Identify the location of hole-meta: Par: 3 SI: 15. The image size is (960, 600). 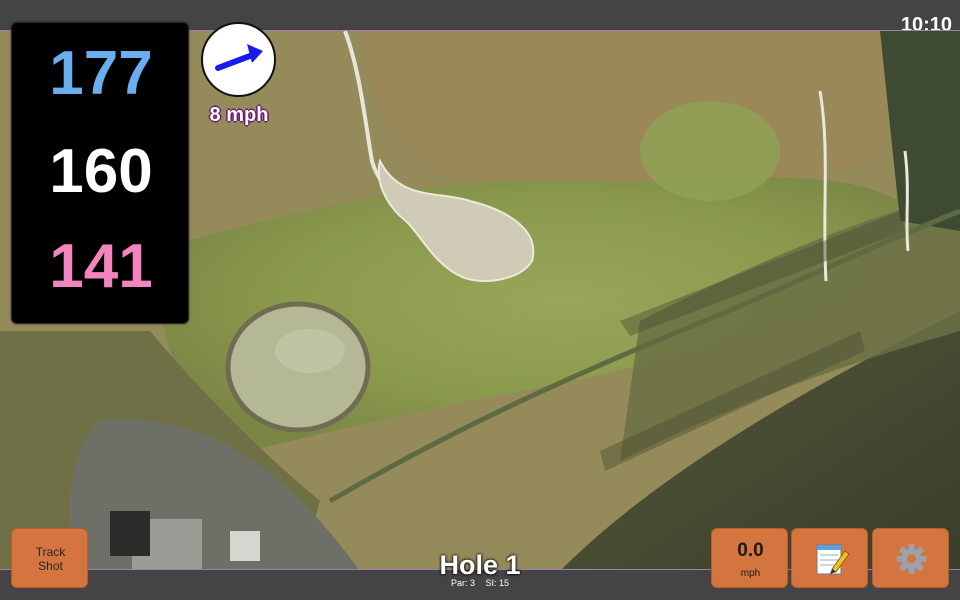
(480, 583).